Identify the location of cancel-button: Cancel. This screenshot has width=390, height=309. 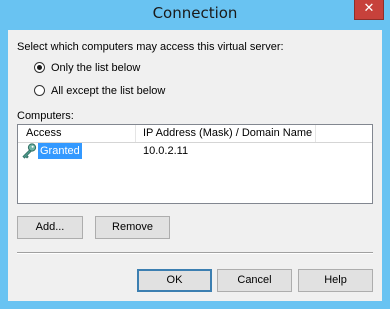
(254, 280).